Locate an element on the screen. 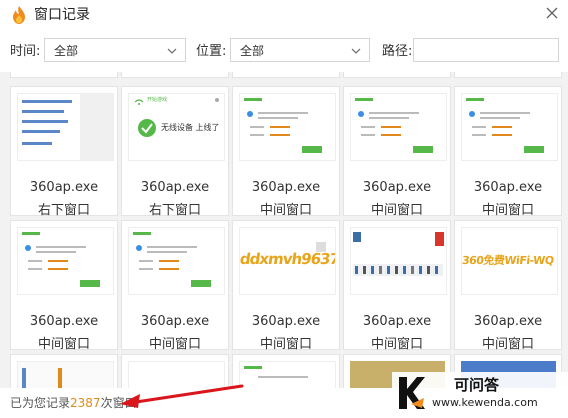 The width and height of the screenshot is (568, 418). captcha-thumbnail: 360免费WiFi-WQ is located at coordinates (509, 261).